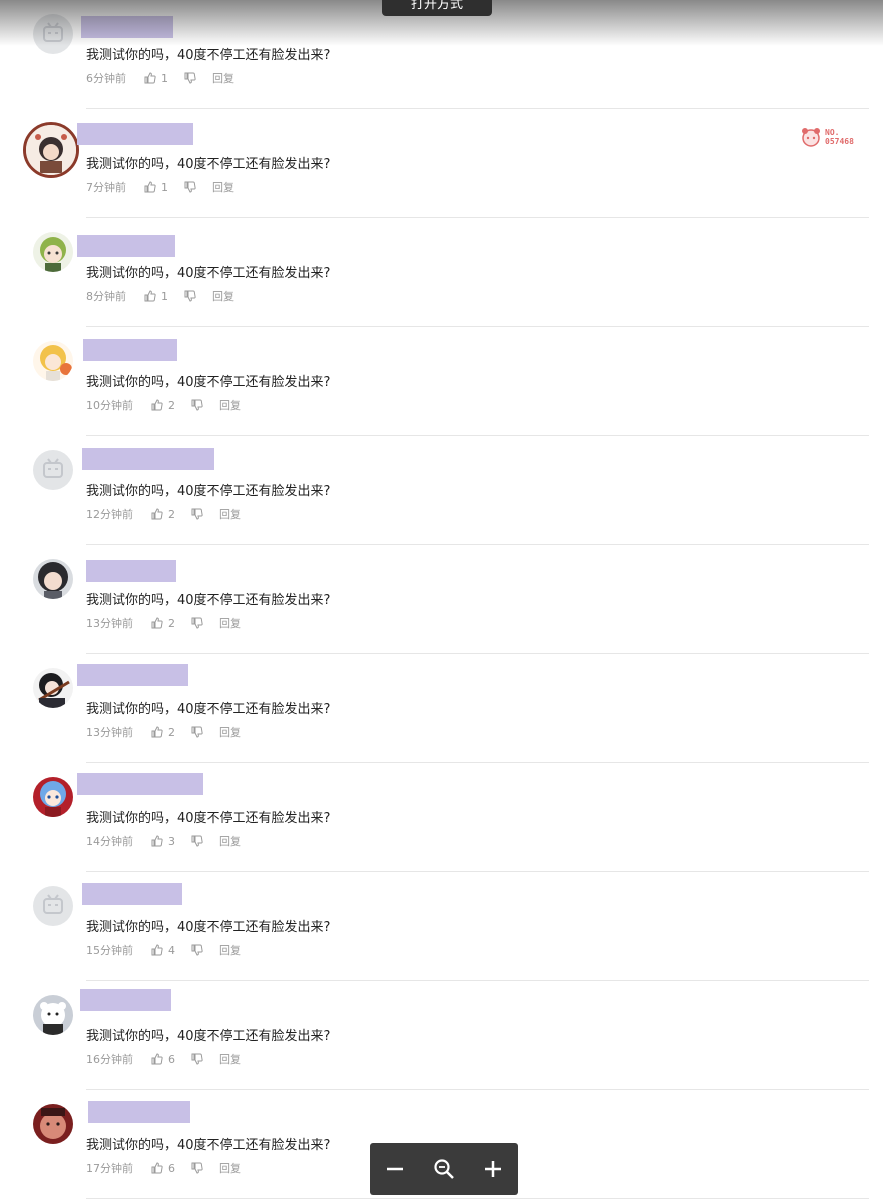  I want to click on comment-meta: 10分钟前 2 回复, so click(163, 405).